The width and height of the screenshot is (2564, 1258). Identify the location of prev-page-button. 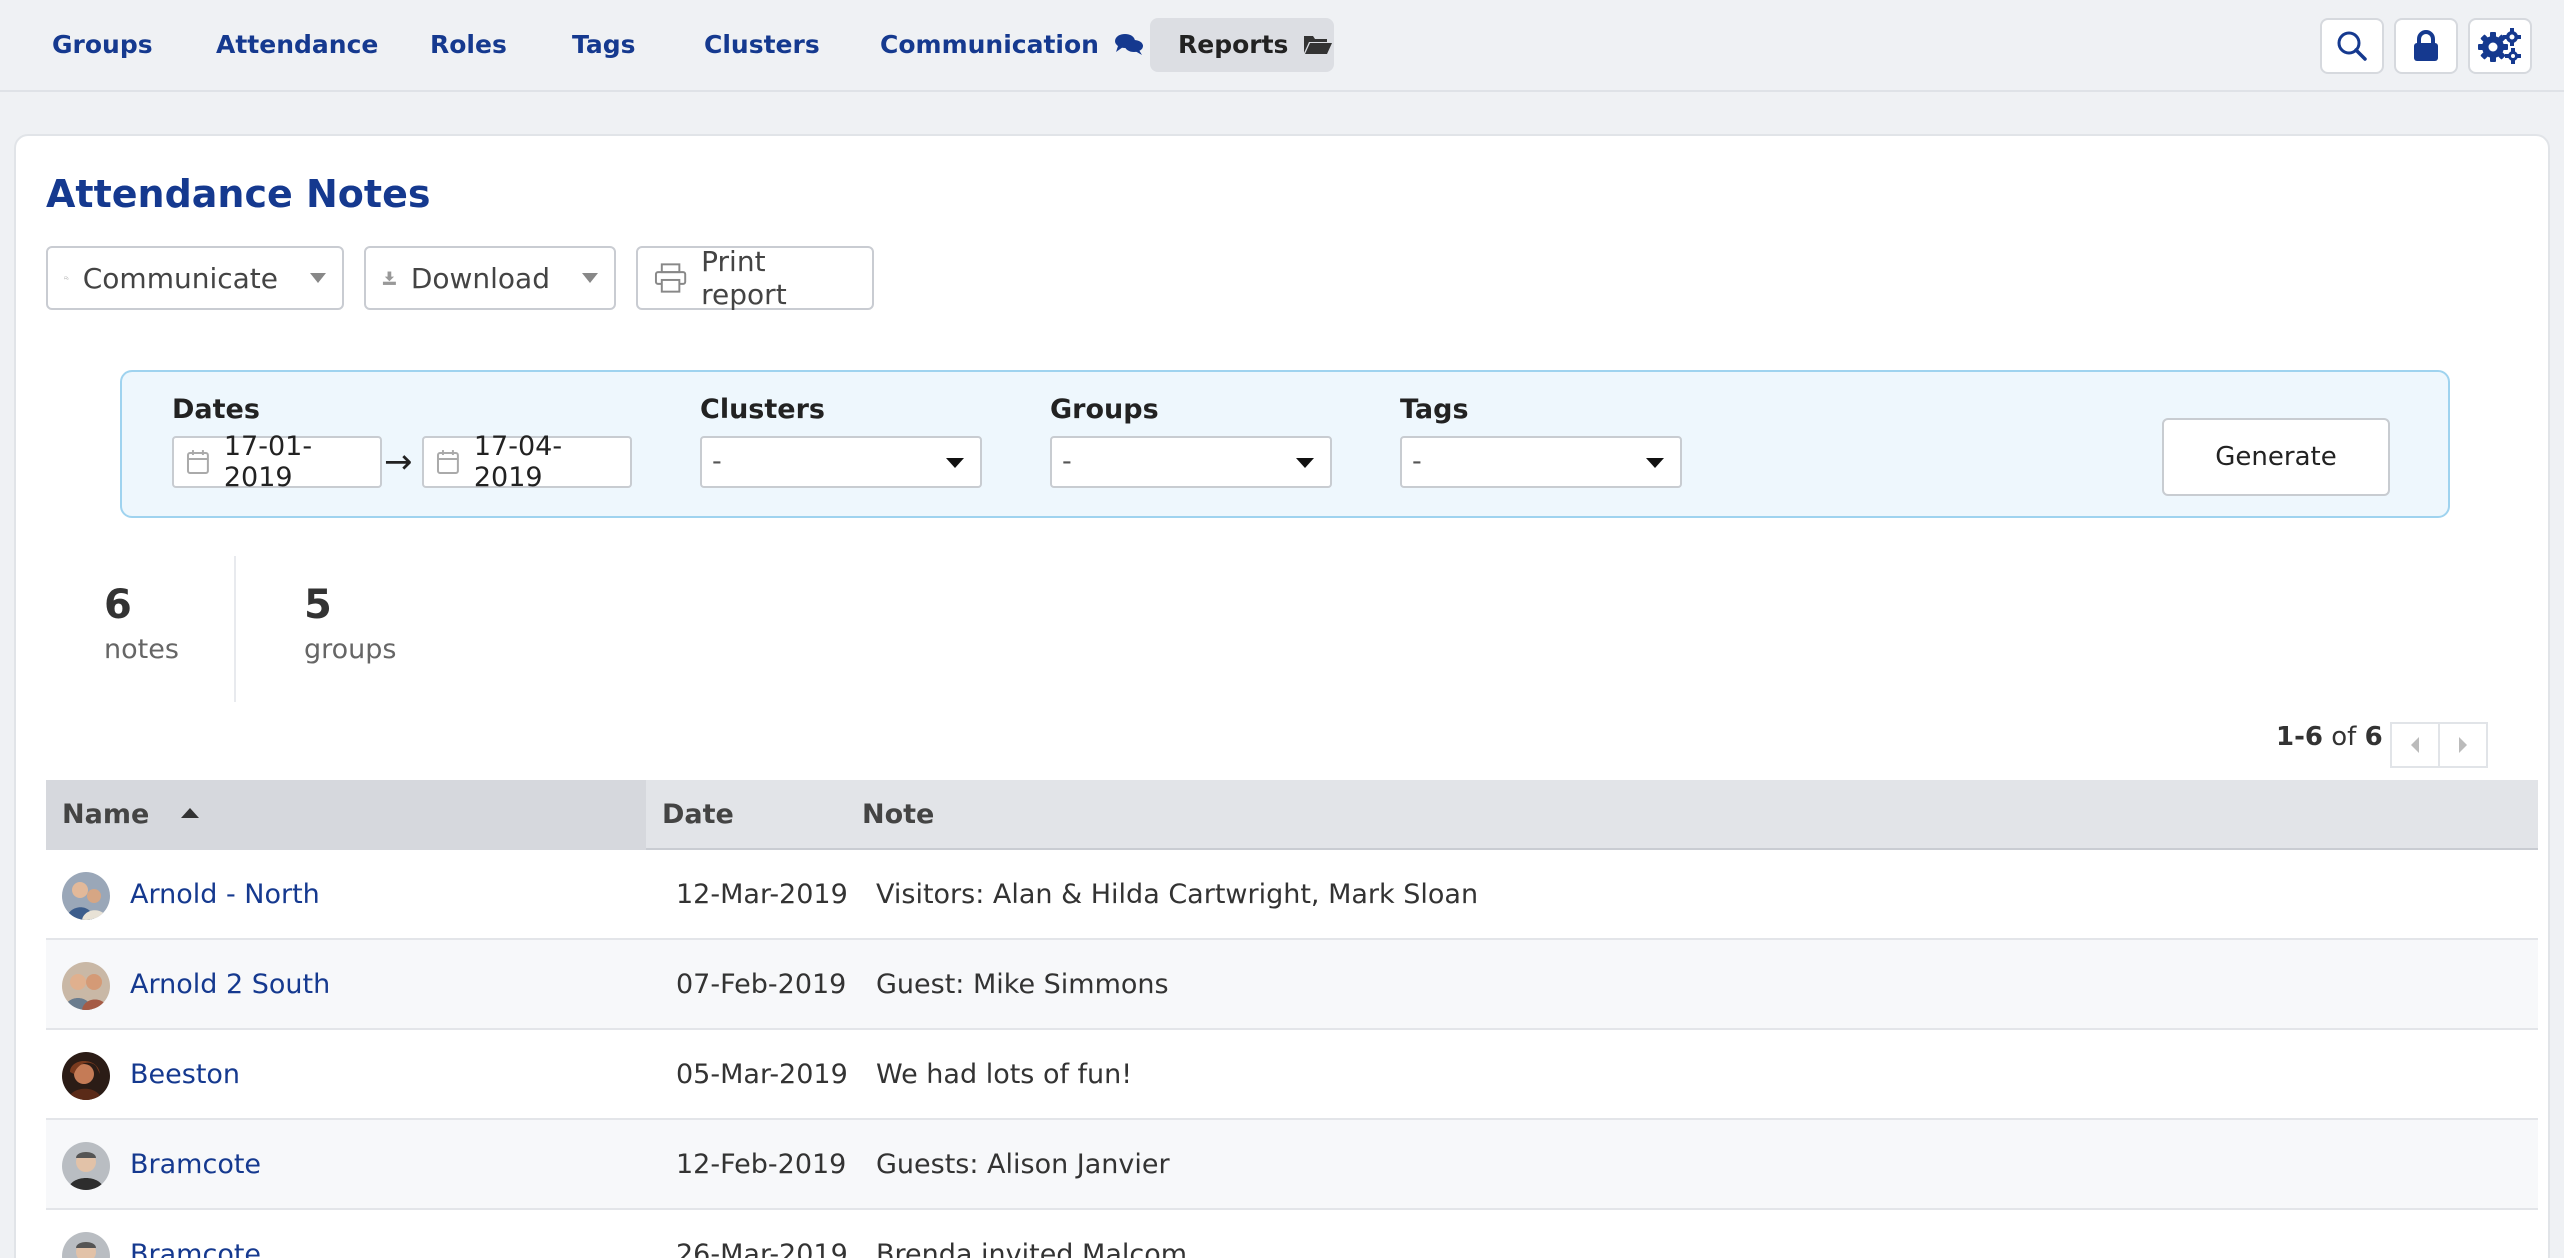
(2415, 745).